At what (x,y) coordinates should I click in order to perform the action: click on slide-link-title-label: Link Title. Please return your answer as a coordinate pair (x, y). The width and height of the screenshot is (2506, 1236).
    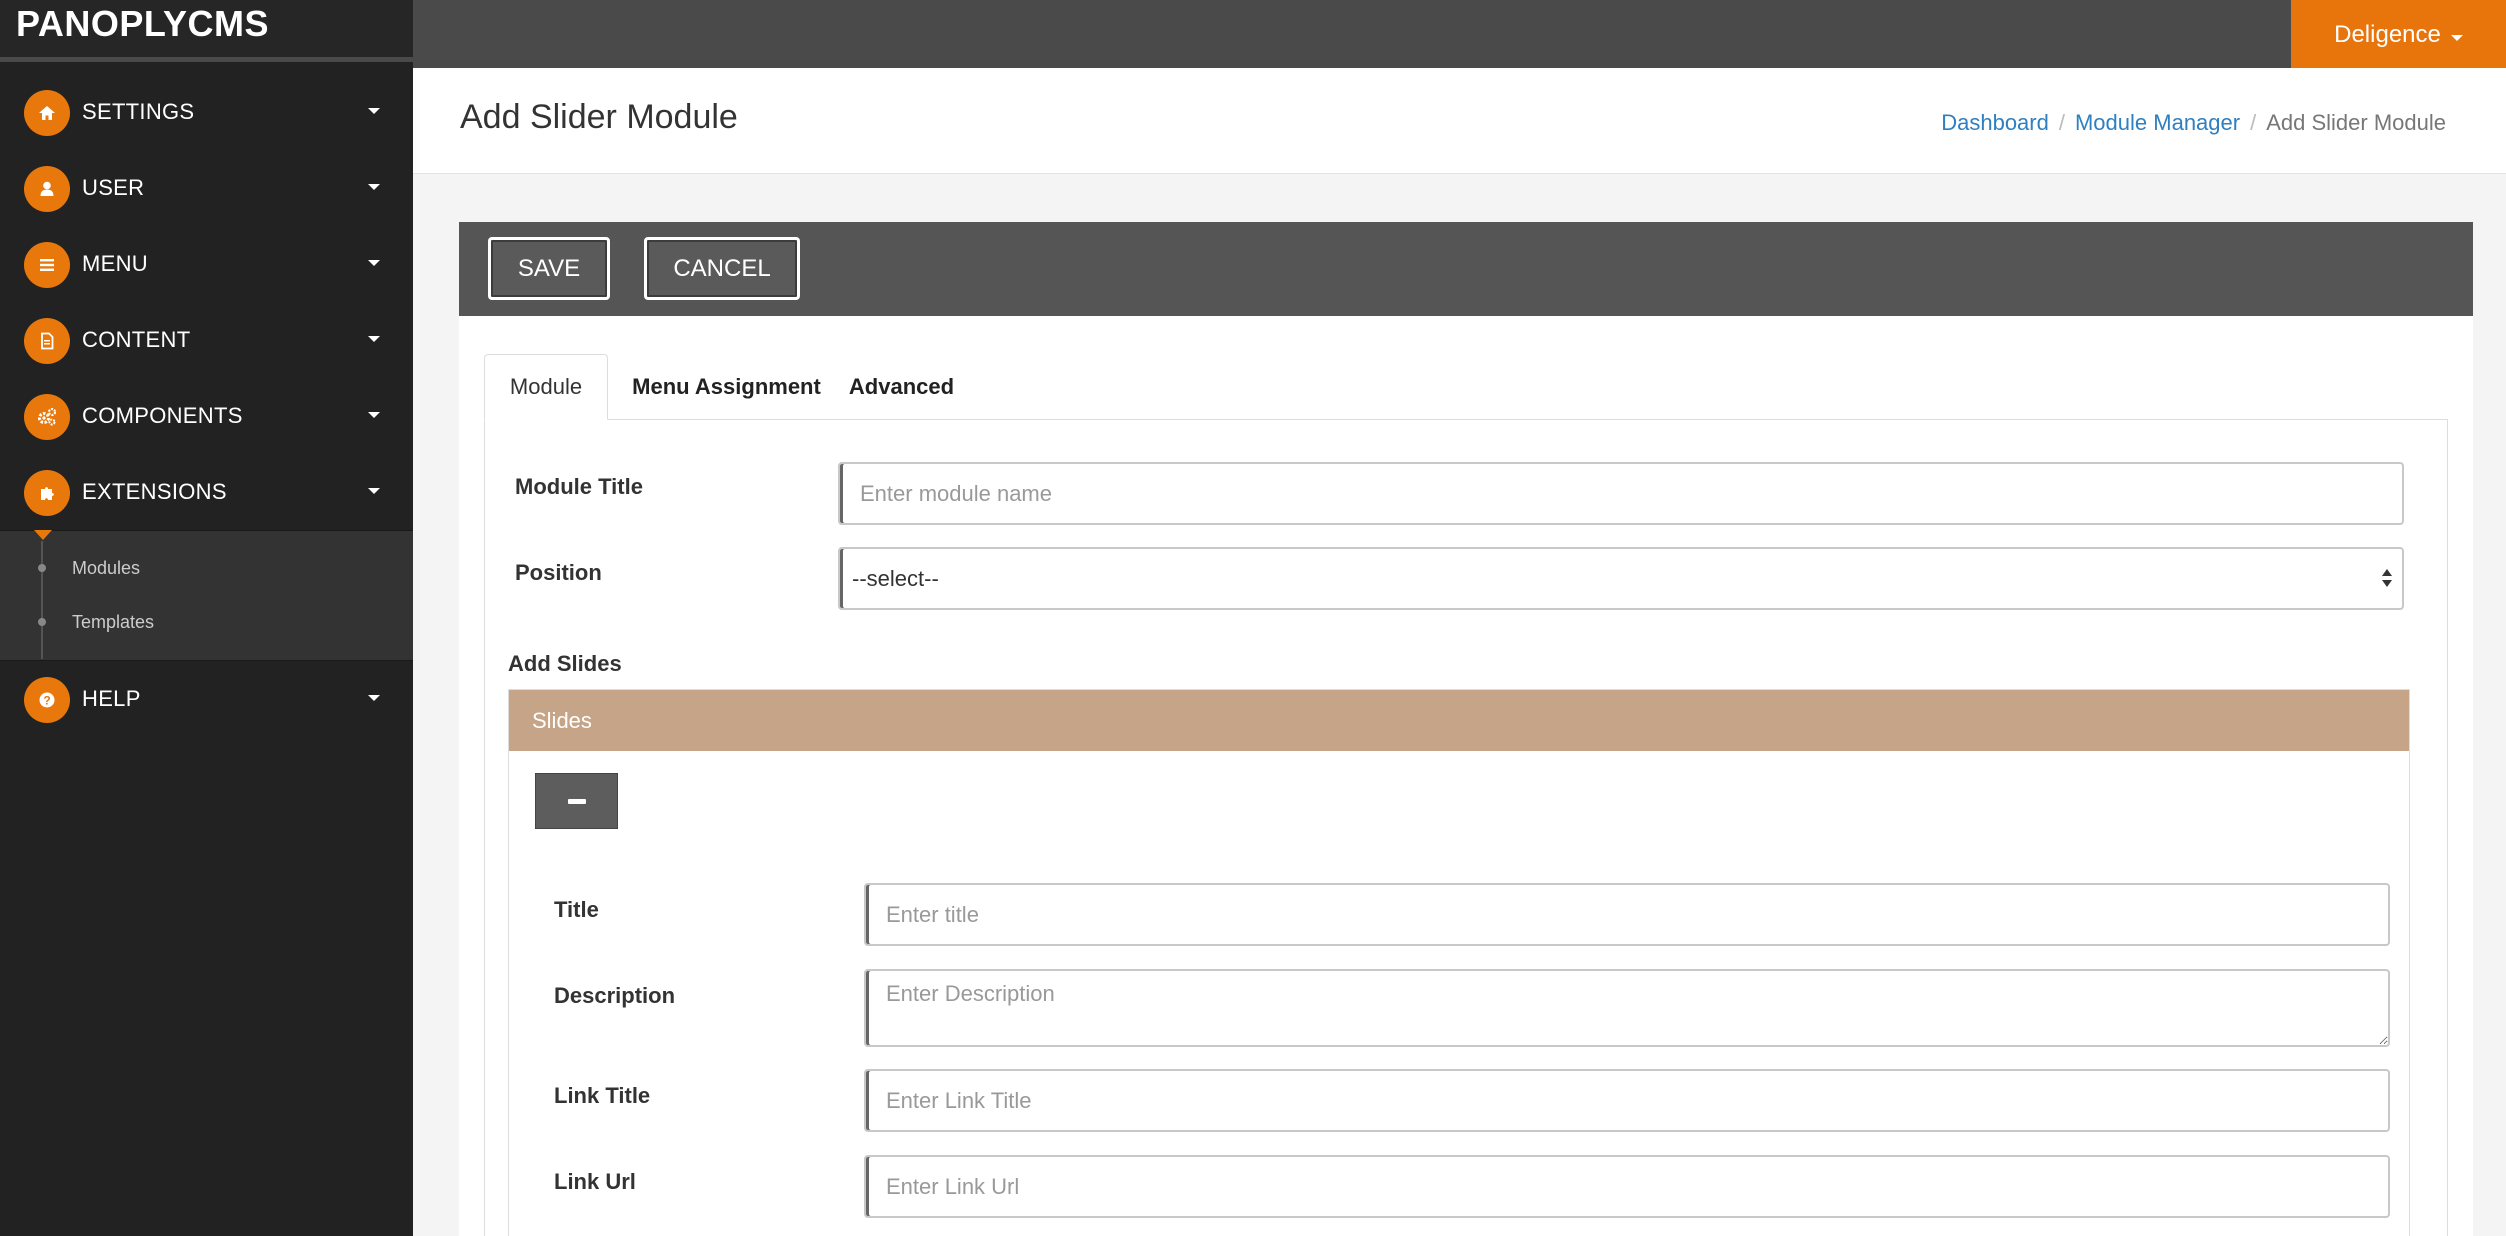
    Looking at the image, I should click on (602, 1095).